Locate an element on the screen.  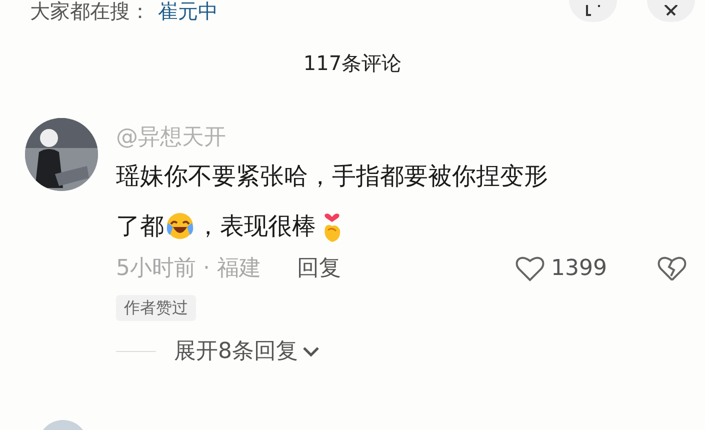
author-liked-tag: 作者赞过 is located at coordinates (156, 308).